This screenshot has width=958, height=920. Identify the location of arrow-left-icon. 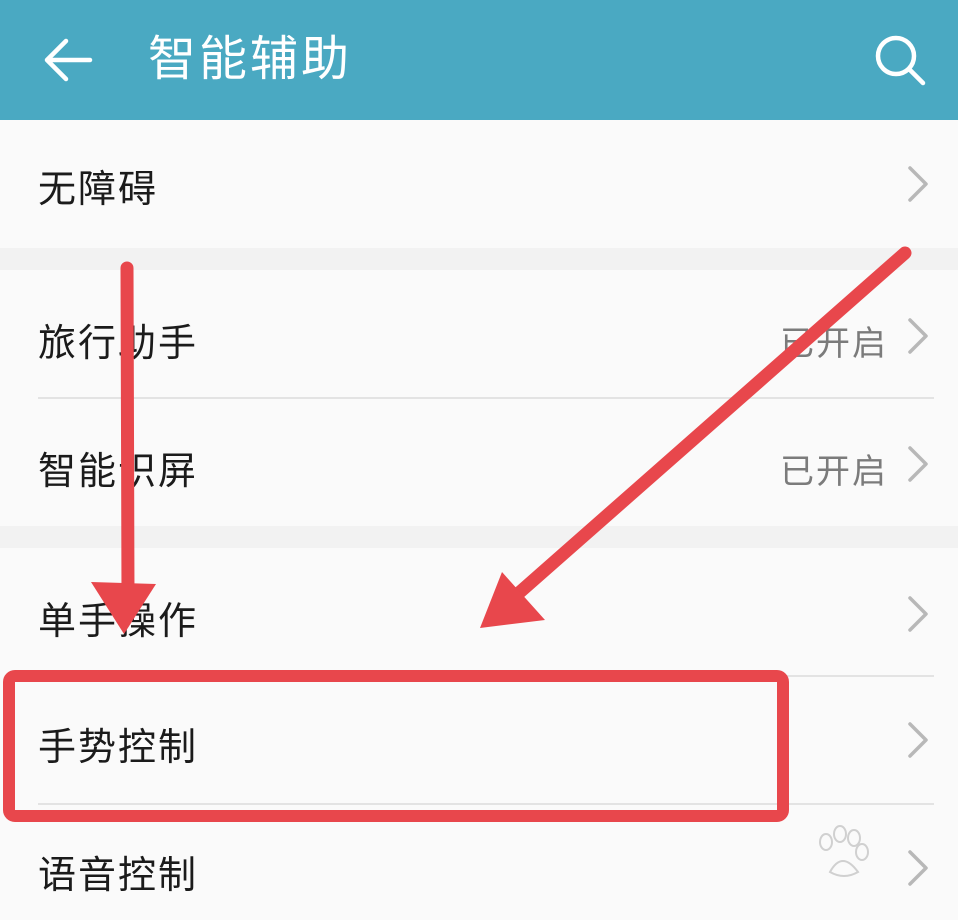
(68, 60).